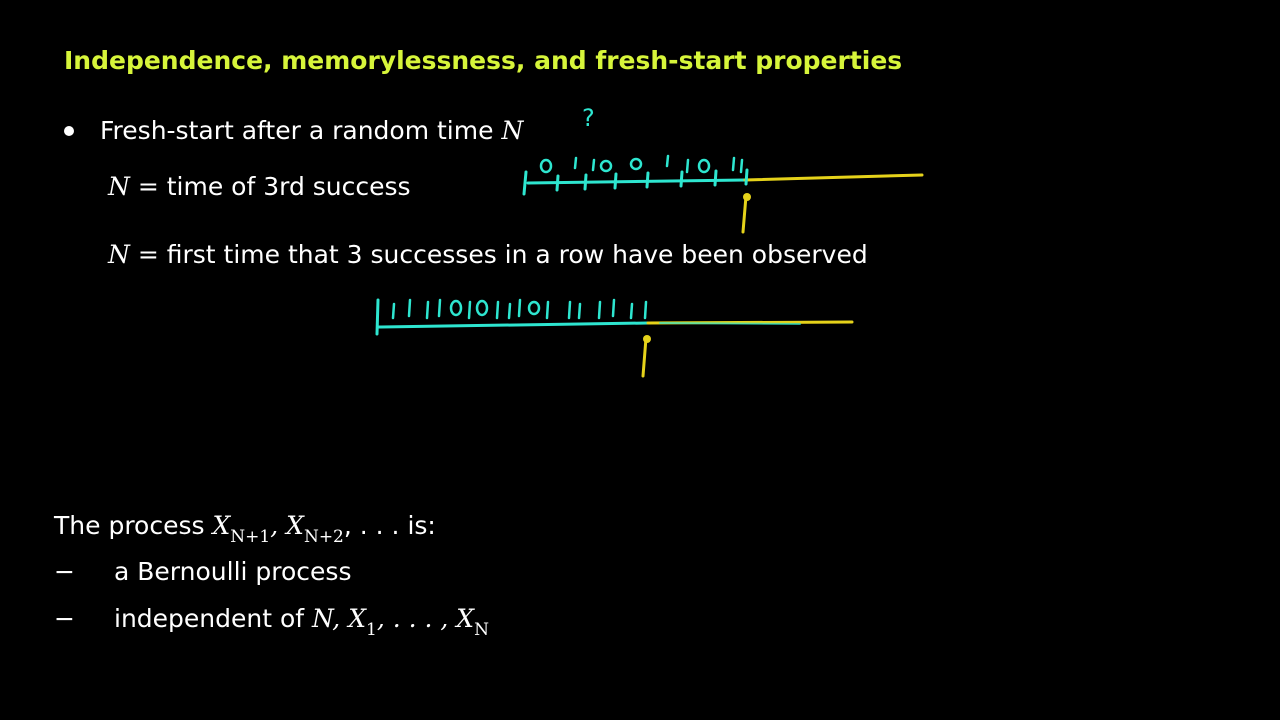 The height and width of the screenshot is (720, 1280). I want to click on def1-text: time of 3rd success, so click(288, 186).